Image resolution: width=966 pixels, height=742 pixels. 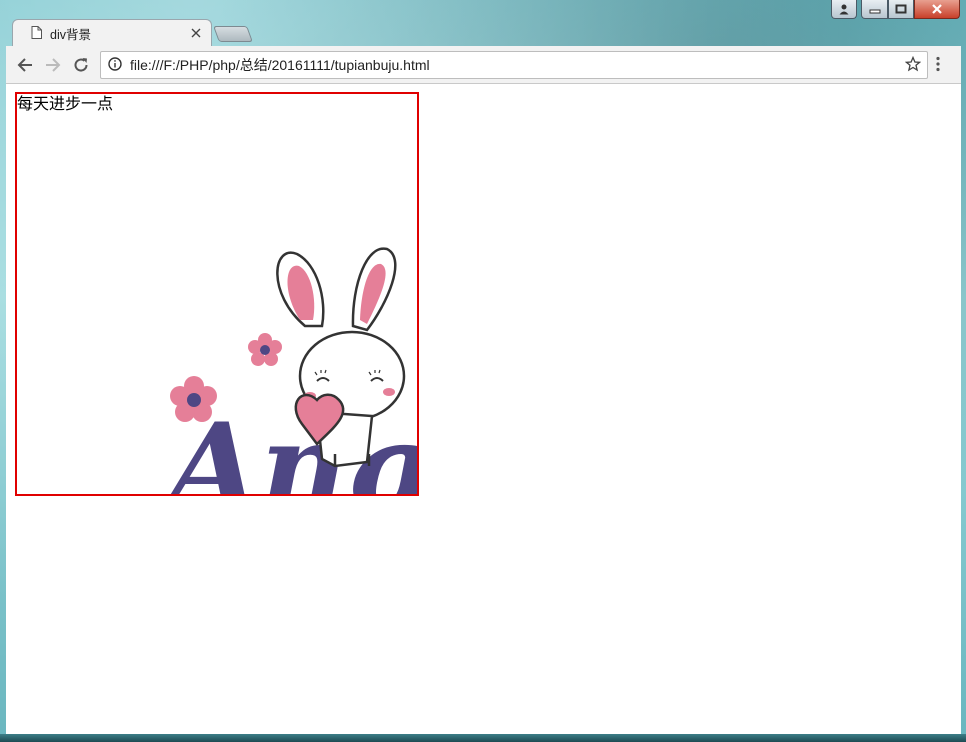 I want to click on tab-active: div背景, so click(x=112, y=33).